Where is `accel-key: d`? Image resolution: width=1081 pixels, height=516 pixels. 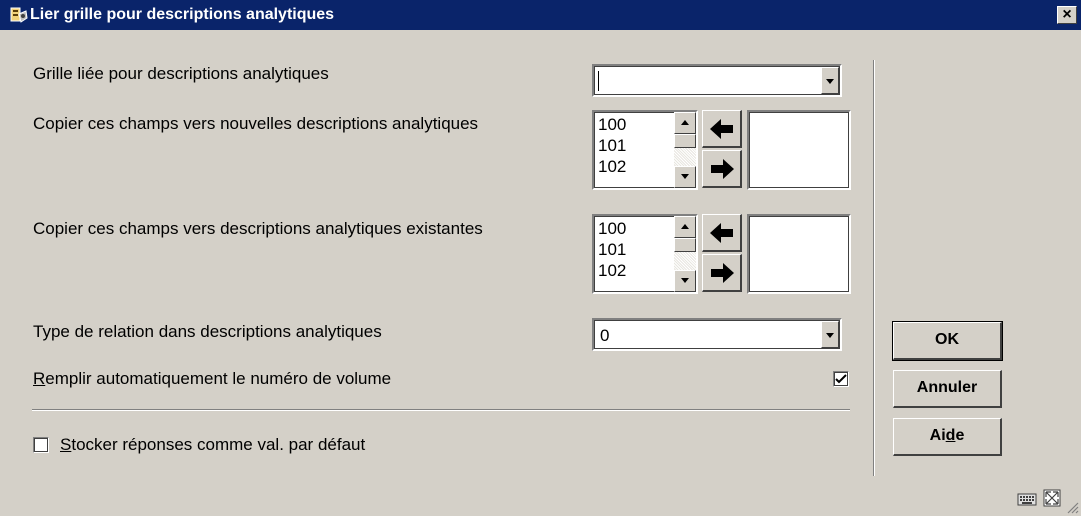 accel-key: d is located at coordinates (950, 435).